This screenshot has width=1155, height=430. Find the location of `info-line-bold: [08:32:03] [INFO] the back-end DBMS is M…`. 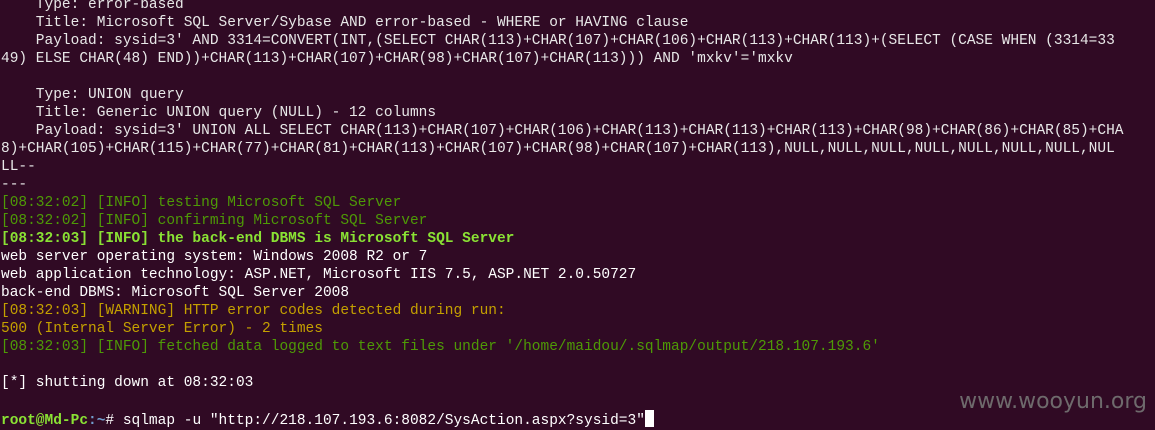

info-line-bold: [08:32:03] [INFO] the back-end DBMS is M… is located at coordinates (258, 239).